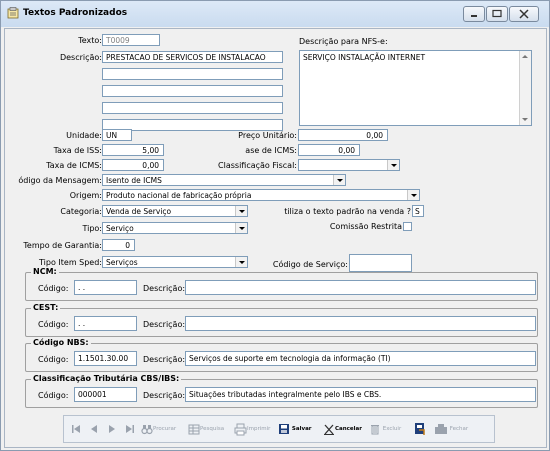 This screenshot has width=550, height=451. Describe the element at coordinates (252, 429) in the screenshot. I see `imprimir-button: Imprimir` at that location.